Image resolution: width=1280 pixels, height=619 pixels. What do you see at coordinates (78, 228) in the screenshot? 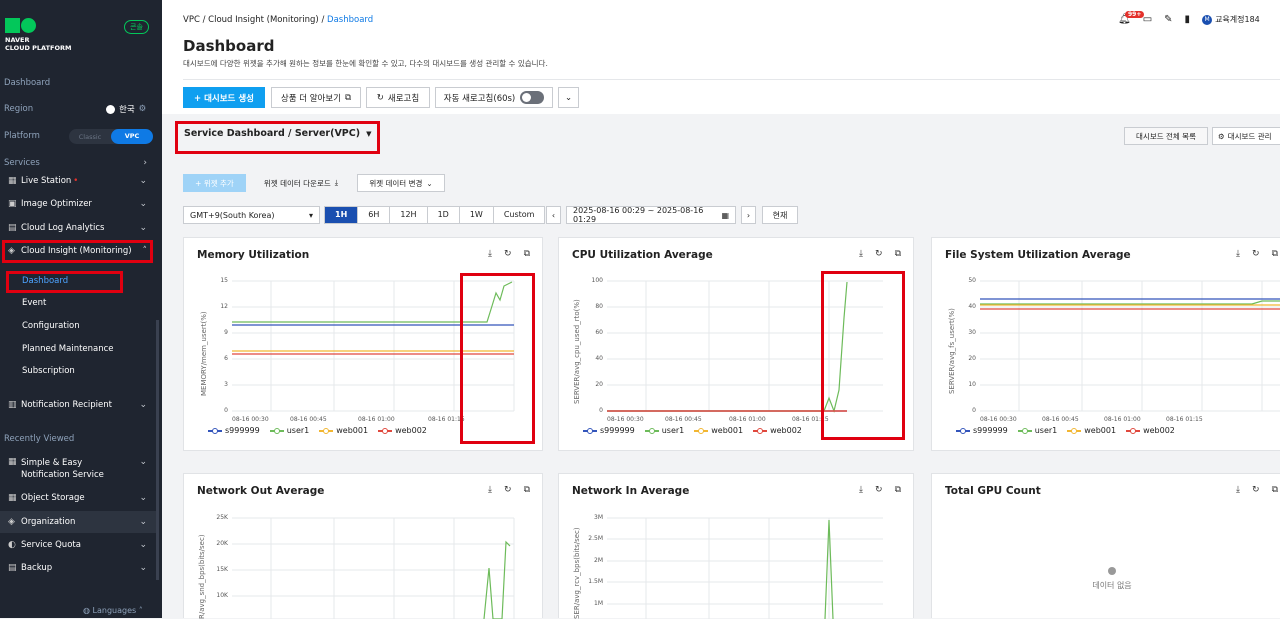
I see `sidebar-item-cloud-log-analytics: ▤ Cloud Log Analytics ⌄` at bounding box center [78, 228].